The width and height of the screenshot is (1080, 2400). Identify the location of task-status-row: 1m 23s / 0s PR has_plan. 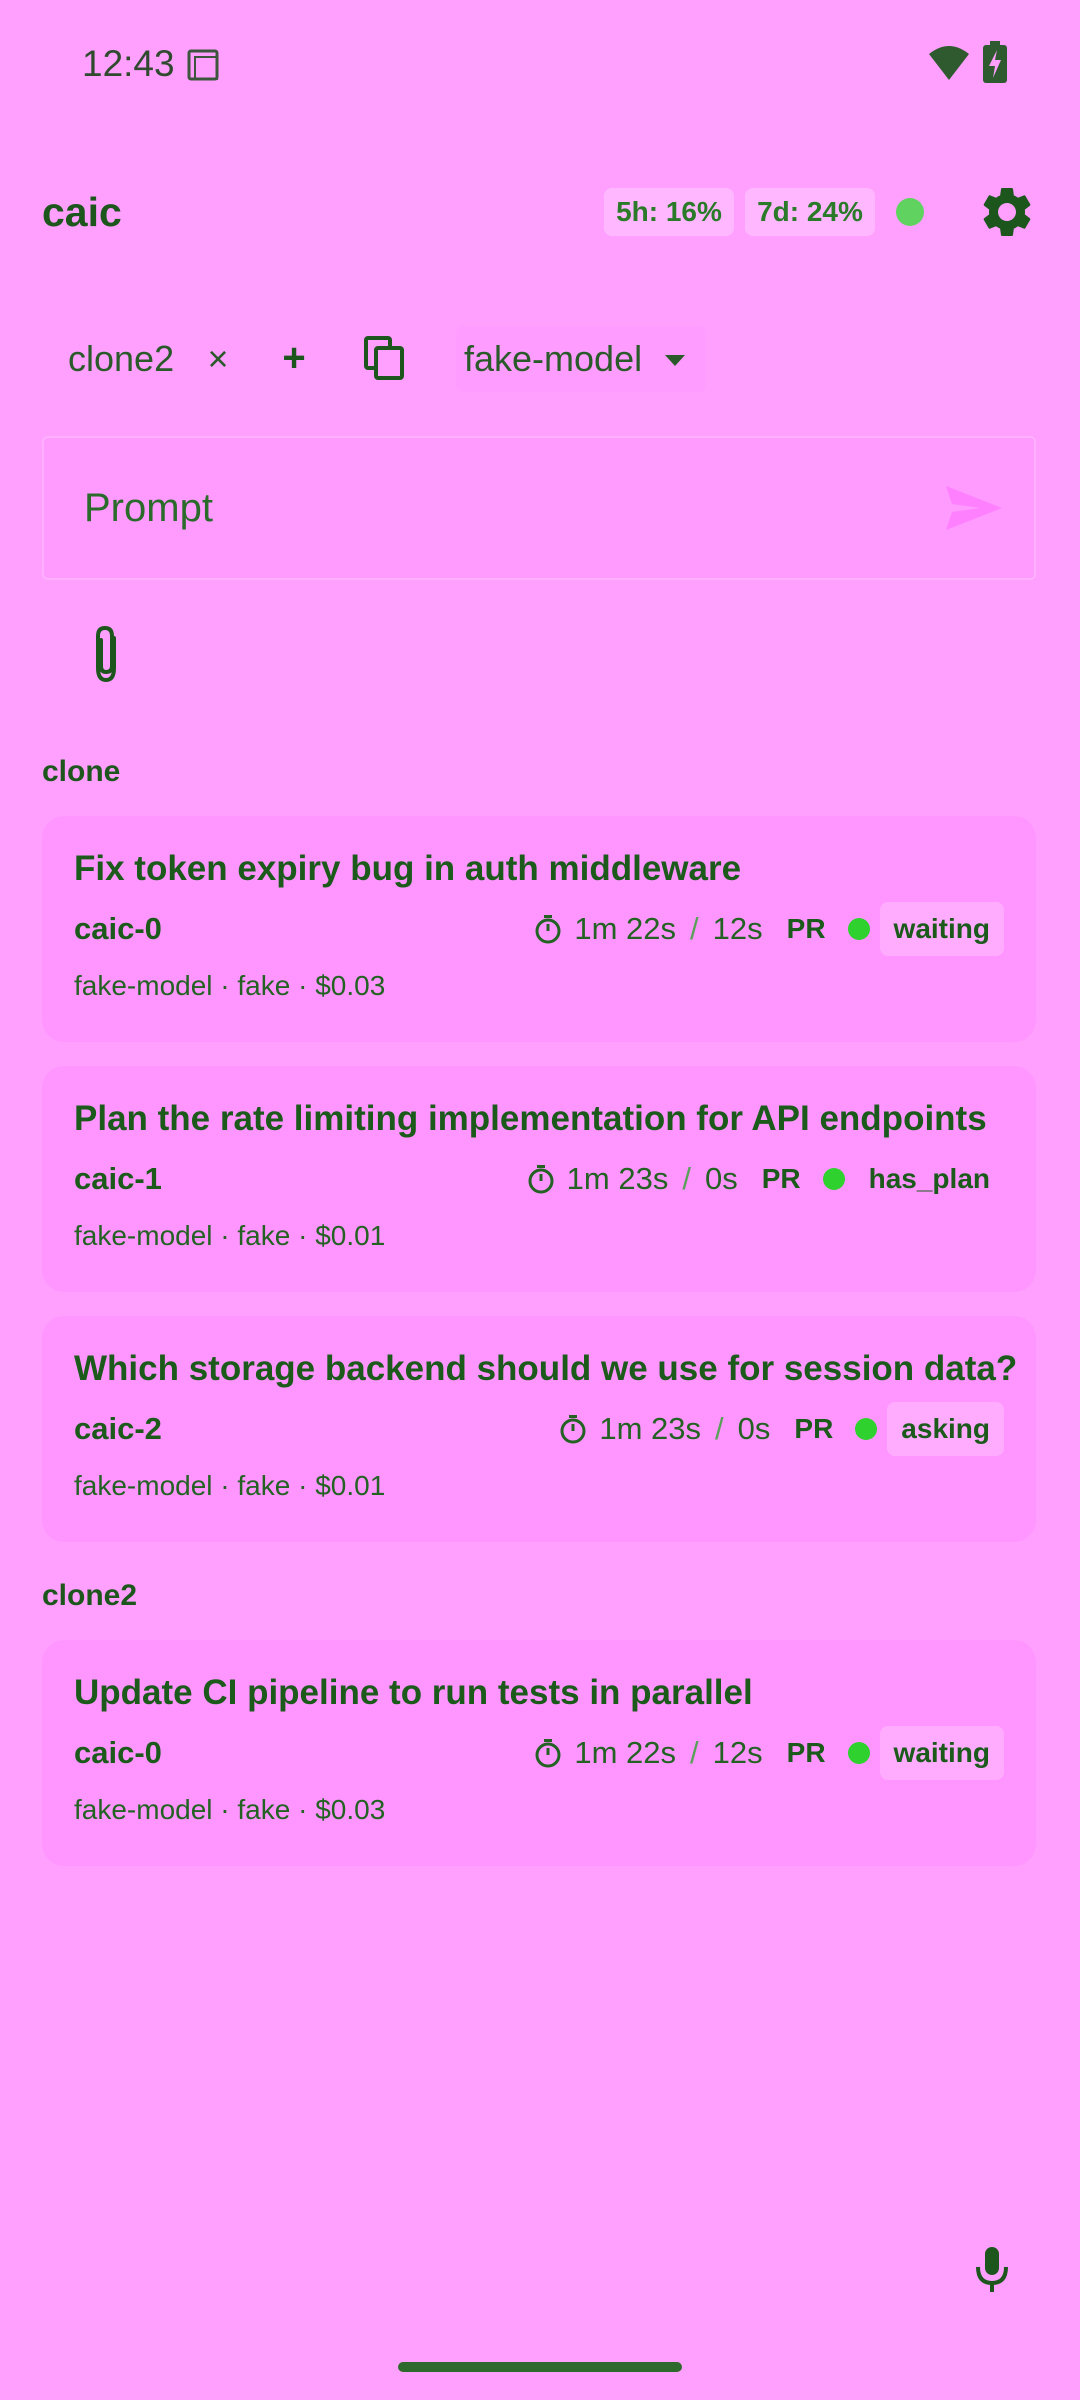
(765, 1179).